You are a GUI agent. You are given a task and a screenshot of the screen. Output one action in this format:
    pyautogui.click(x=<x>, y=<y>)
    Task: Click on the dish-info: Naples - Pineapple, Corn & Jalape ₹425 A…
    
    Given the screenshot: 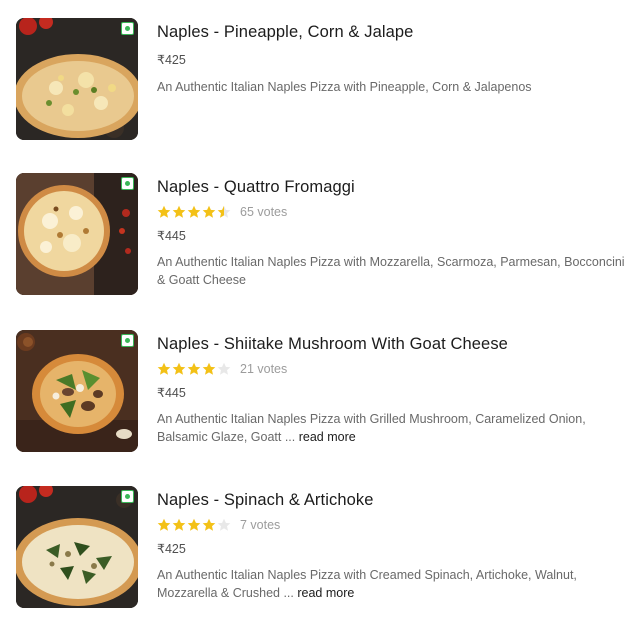 What is the action you would take?
    pyautogui.click(x=397, y=57)
    